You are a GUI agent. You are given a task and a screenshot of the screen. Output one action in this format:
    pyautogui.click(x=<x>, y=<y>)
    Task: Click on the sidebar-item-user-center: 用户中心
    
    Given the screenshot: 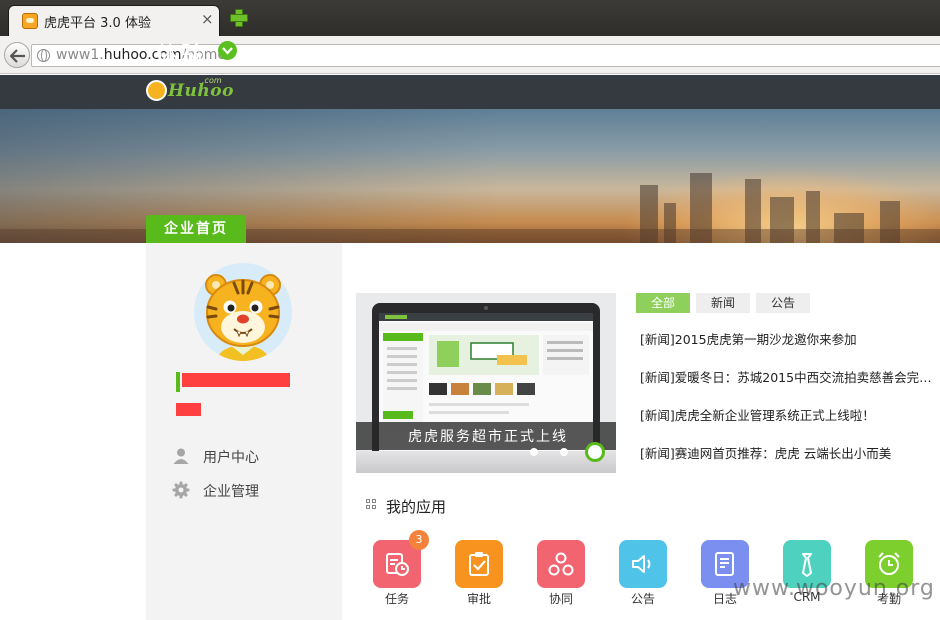 What is the action you would take?
    pyautogui.click(x=250, y=456)
    